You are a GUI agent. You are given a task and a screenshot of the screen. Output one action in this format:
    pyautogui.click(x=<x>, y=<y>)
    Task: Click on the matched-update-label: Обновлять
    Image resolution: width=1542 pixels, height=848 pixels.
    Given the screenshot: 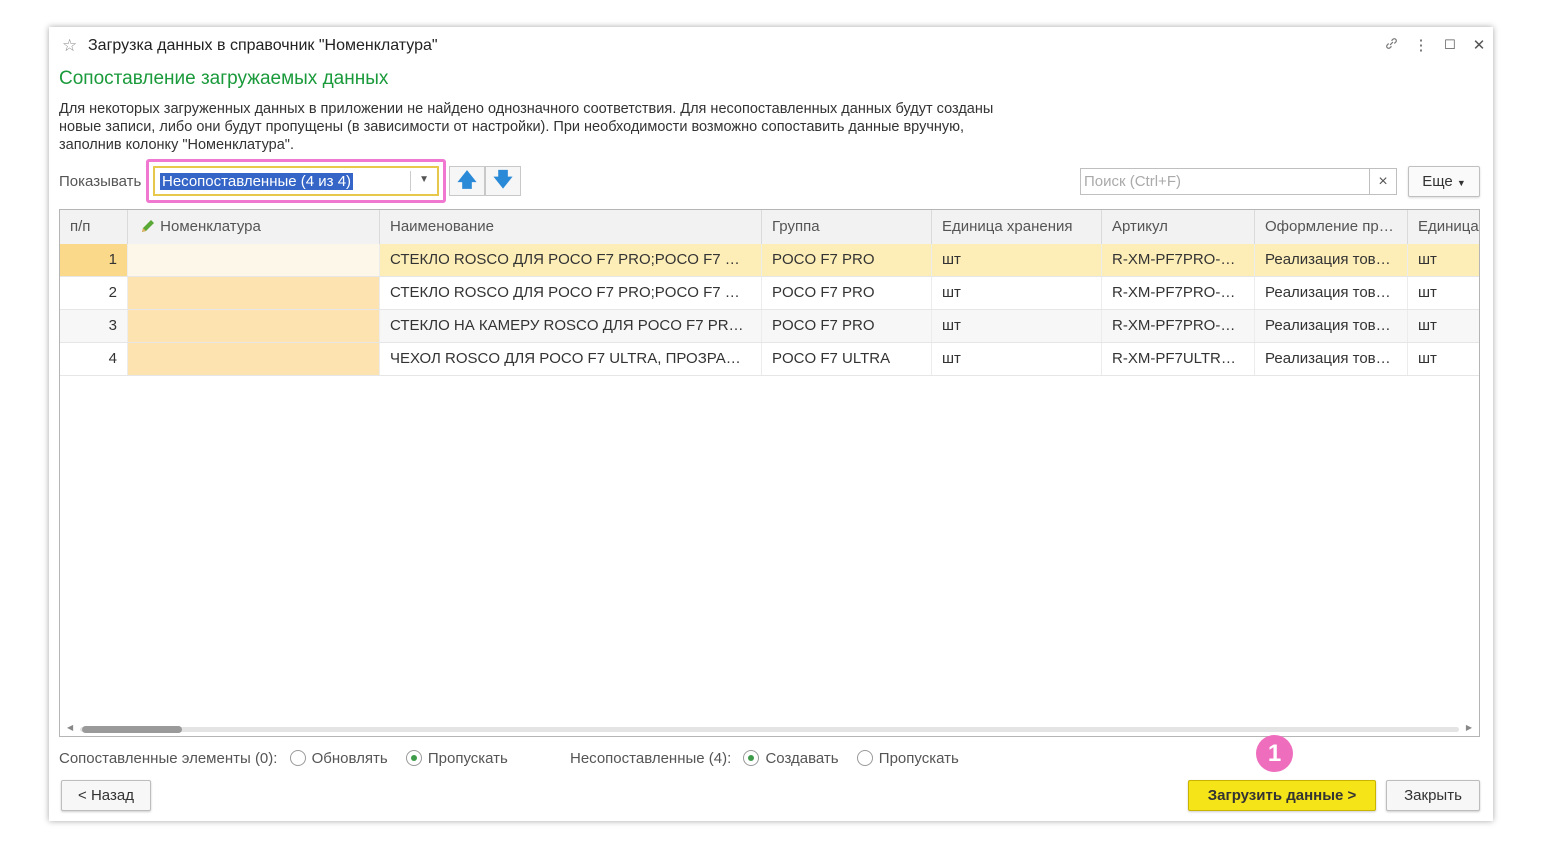 What is the action you would take?
    pyautogui.click(x=350, y=758)
    